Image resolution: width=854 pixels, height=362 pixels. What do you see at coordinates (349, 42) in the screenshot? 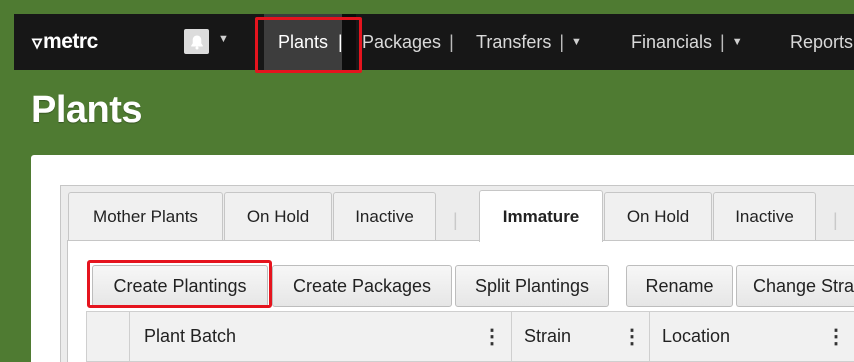
I see `active-indicator` at bounding box center [349, 42].